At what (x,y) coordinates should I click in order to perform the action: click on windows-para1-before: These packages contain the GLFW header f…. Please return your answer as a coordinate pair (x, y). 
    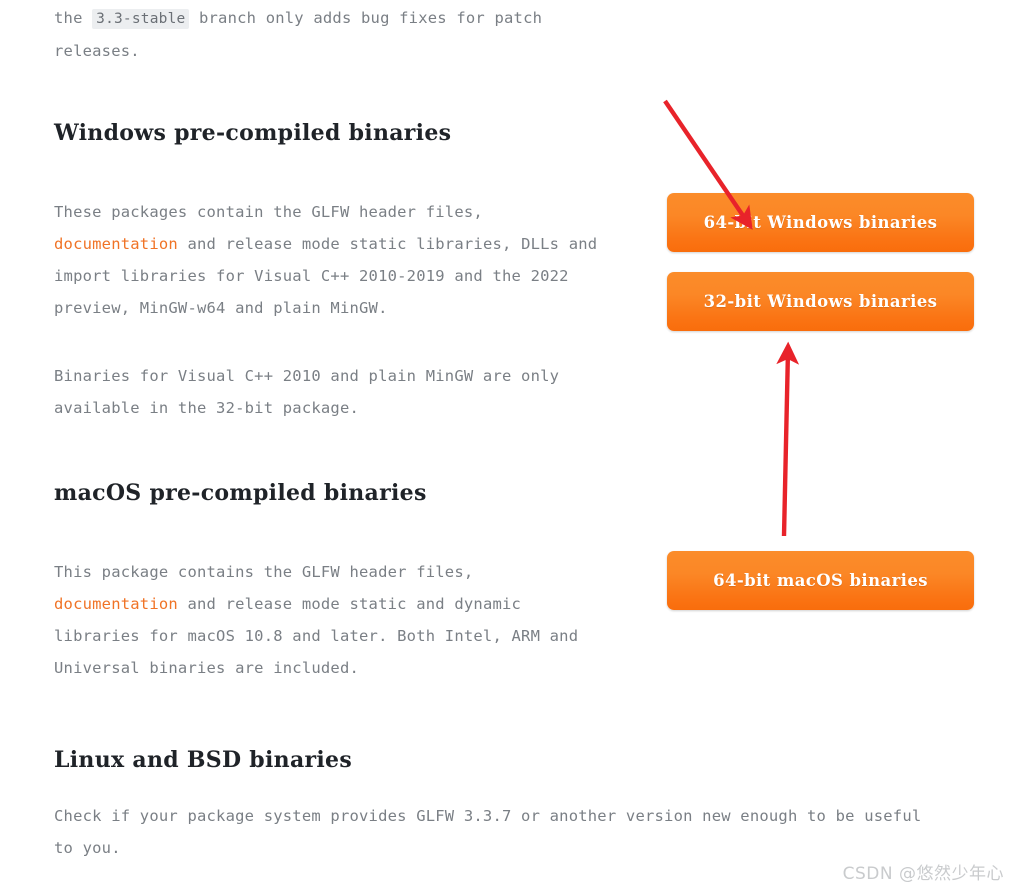
    Looking at the image, I should click on (268, 212).